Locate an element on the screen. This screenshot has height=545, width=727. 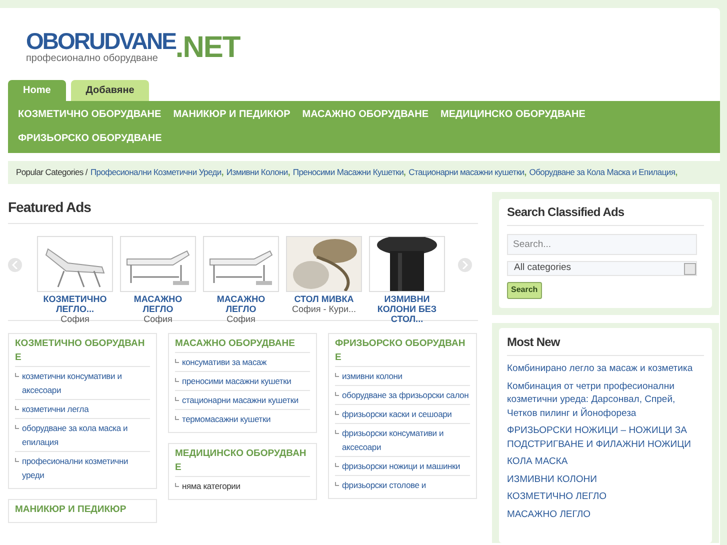
category-link: Оборудване за Кола Маска и Епилация is located at coordinates (602, 172).